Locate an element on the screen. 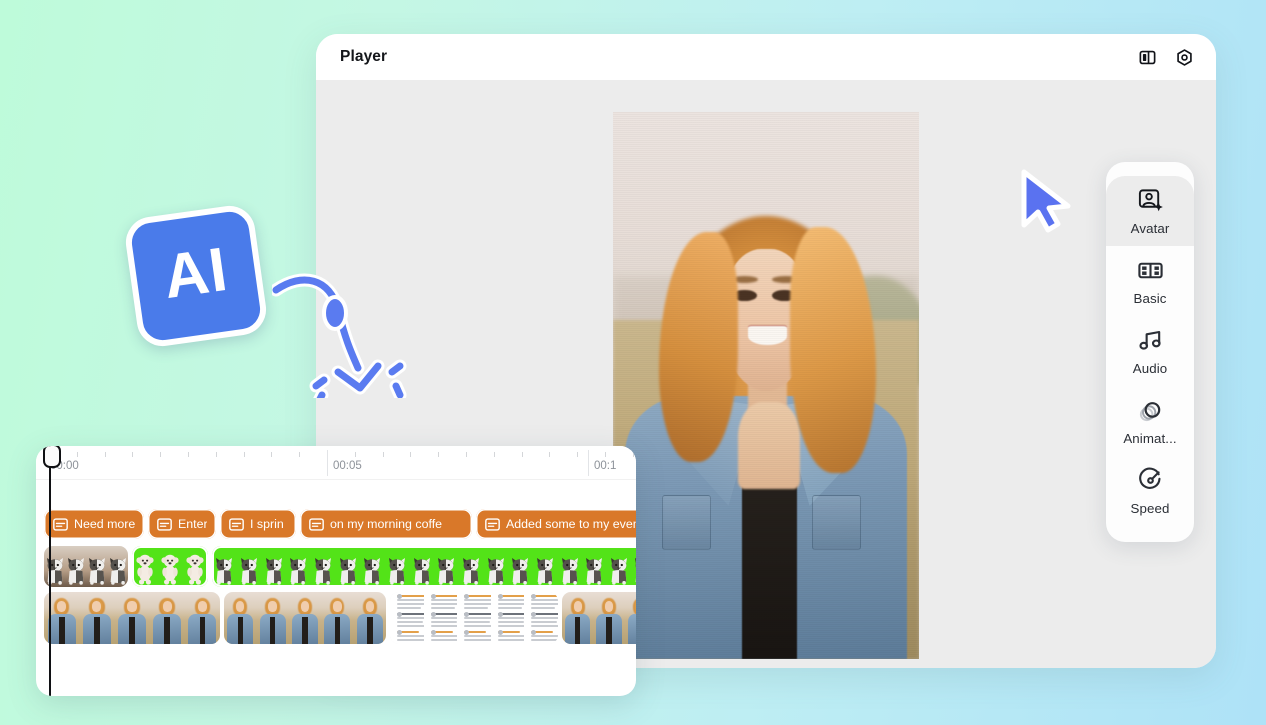 The image size is (1266, 725). text-clip: Need more s is located at coordinates (94, 524).